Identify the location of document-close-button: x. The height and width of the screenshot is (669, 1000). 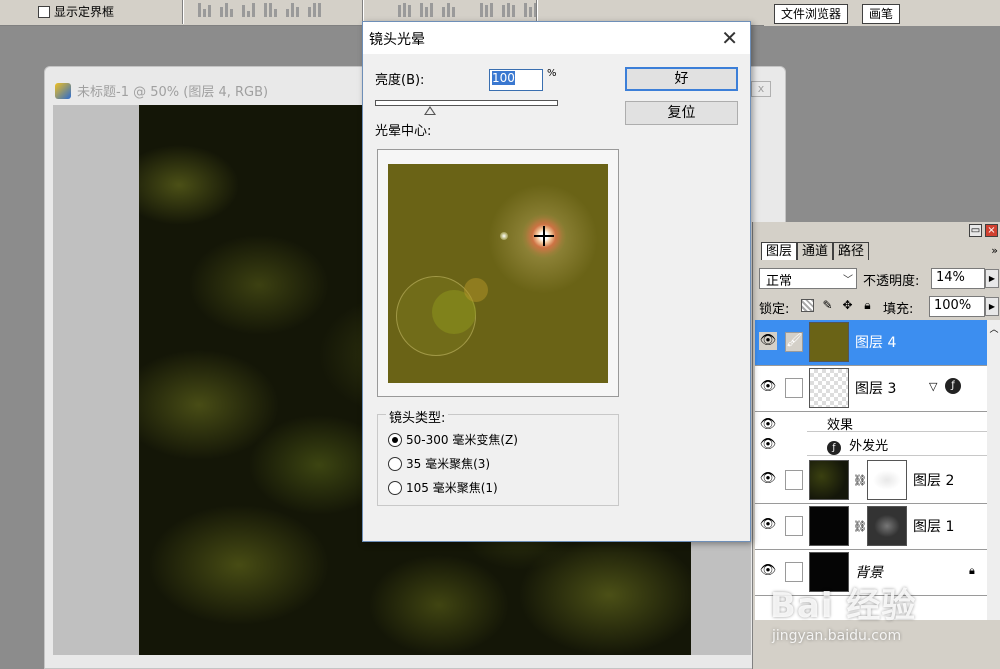
(761, 89).